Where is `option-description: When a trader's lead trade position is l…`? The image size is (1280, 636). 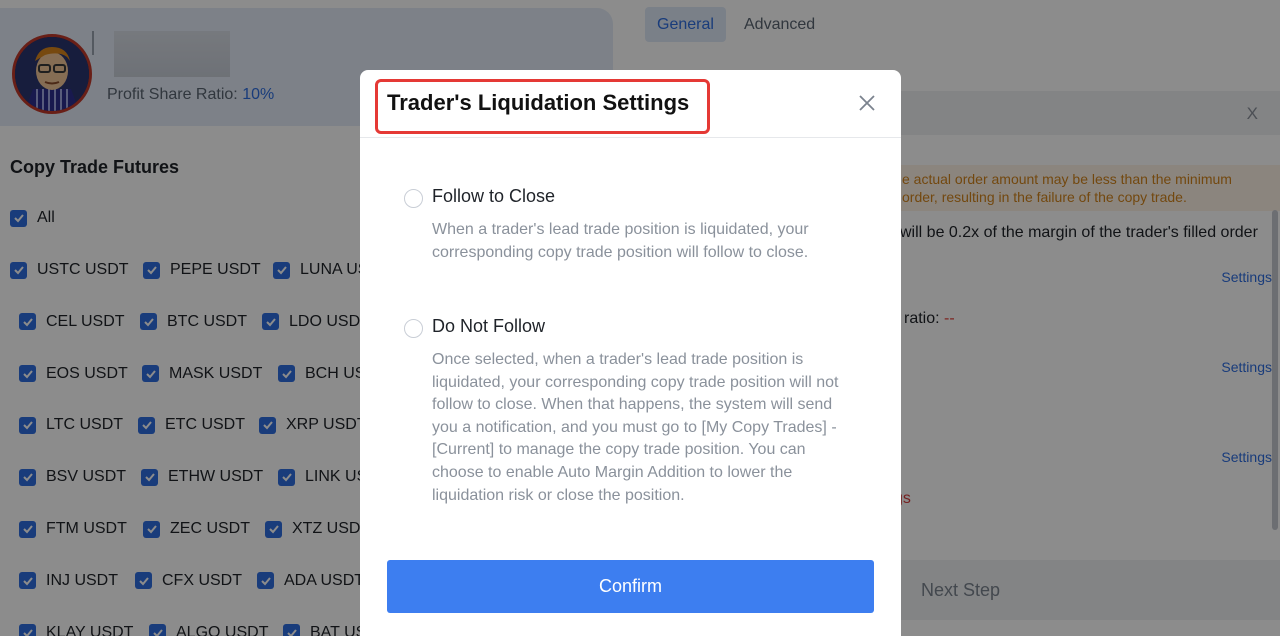
option-description: When a trader's lead trade position is l… is located at coordinates (620, 241).